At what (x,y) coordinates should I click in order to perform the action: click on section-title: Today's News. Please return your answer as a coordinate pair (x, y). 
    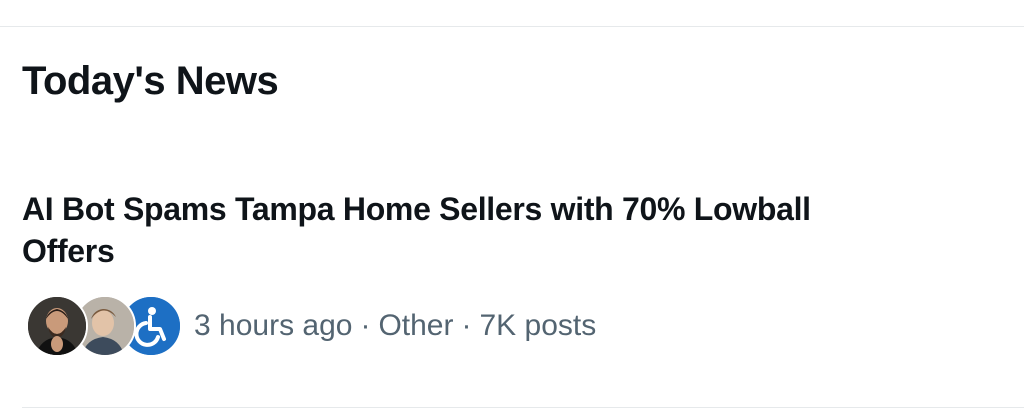
    Looking at the image, I should click on (150, 81).